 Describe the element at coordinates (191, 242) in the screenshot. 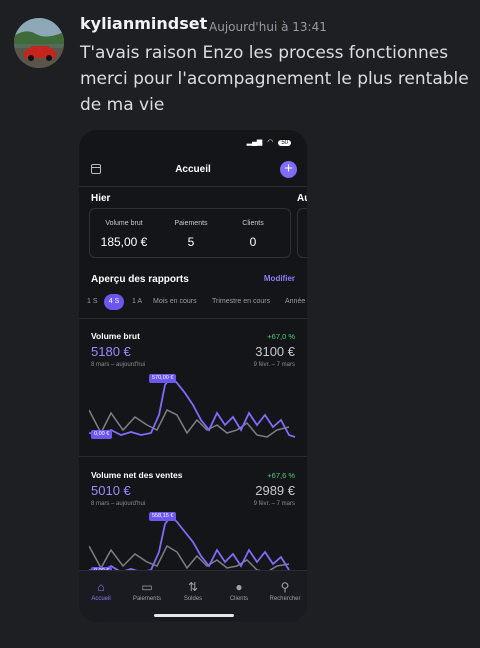

I see `stat-value: 5` at that location.